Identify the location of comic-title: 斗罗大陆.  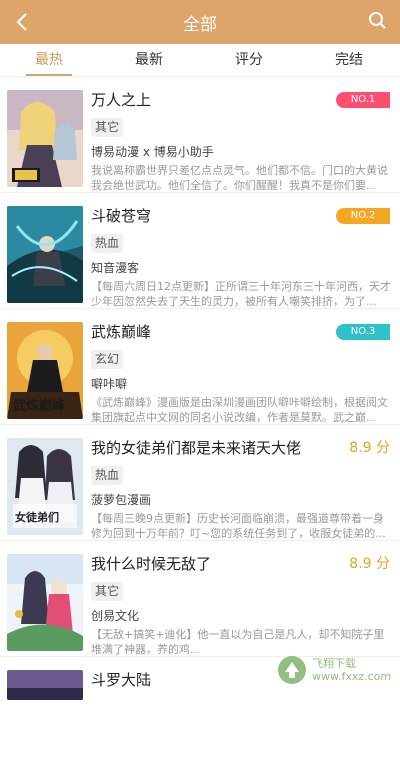
(121, 680).